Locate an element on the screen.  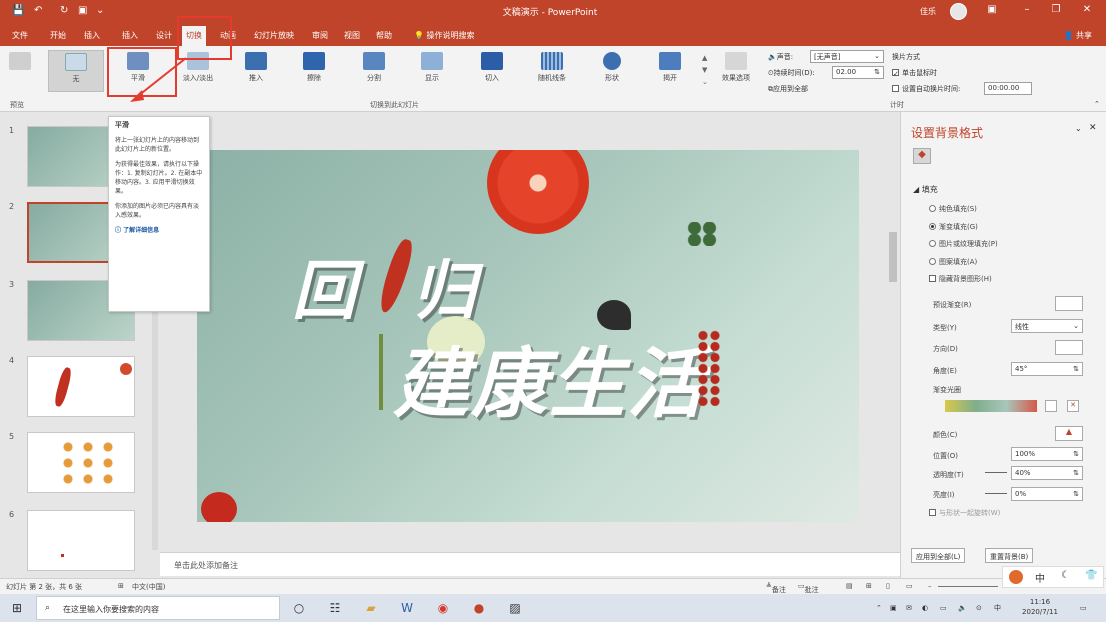
pane-close-icon: ✕ is located at coordinates (1093, 128).